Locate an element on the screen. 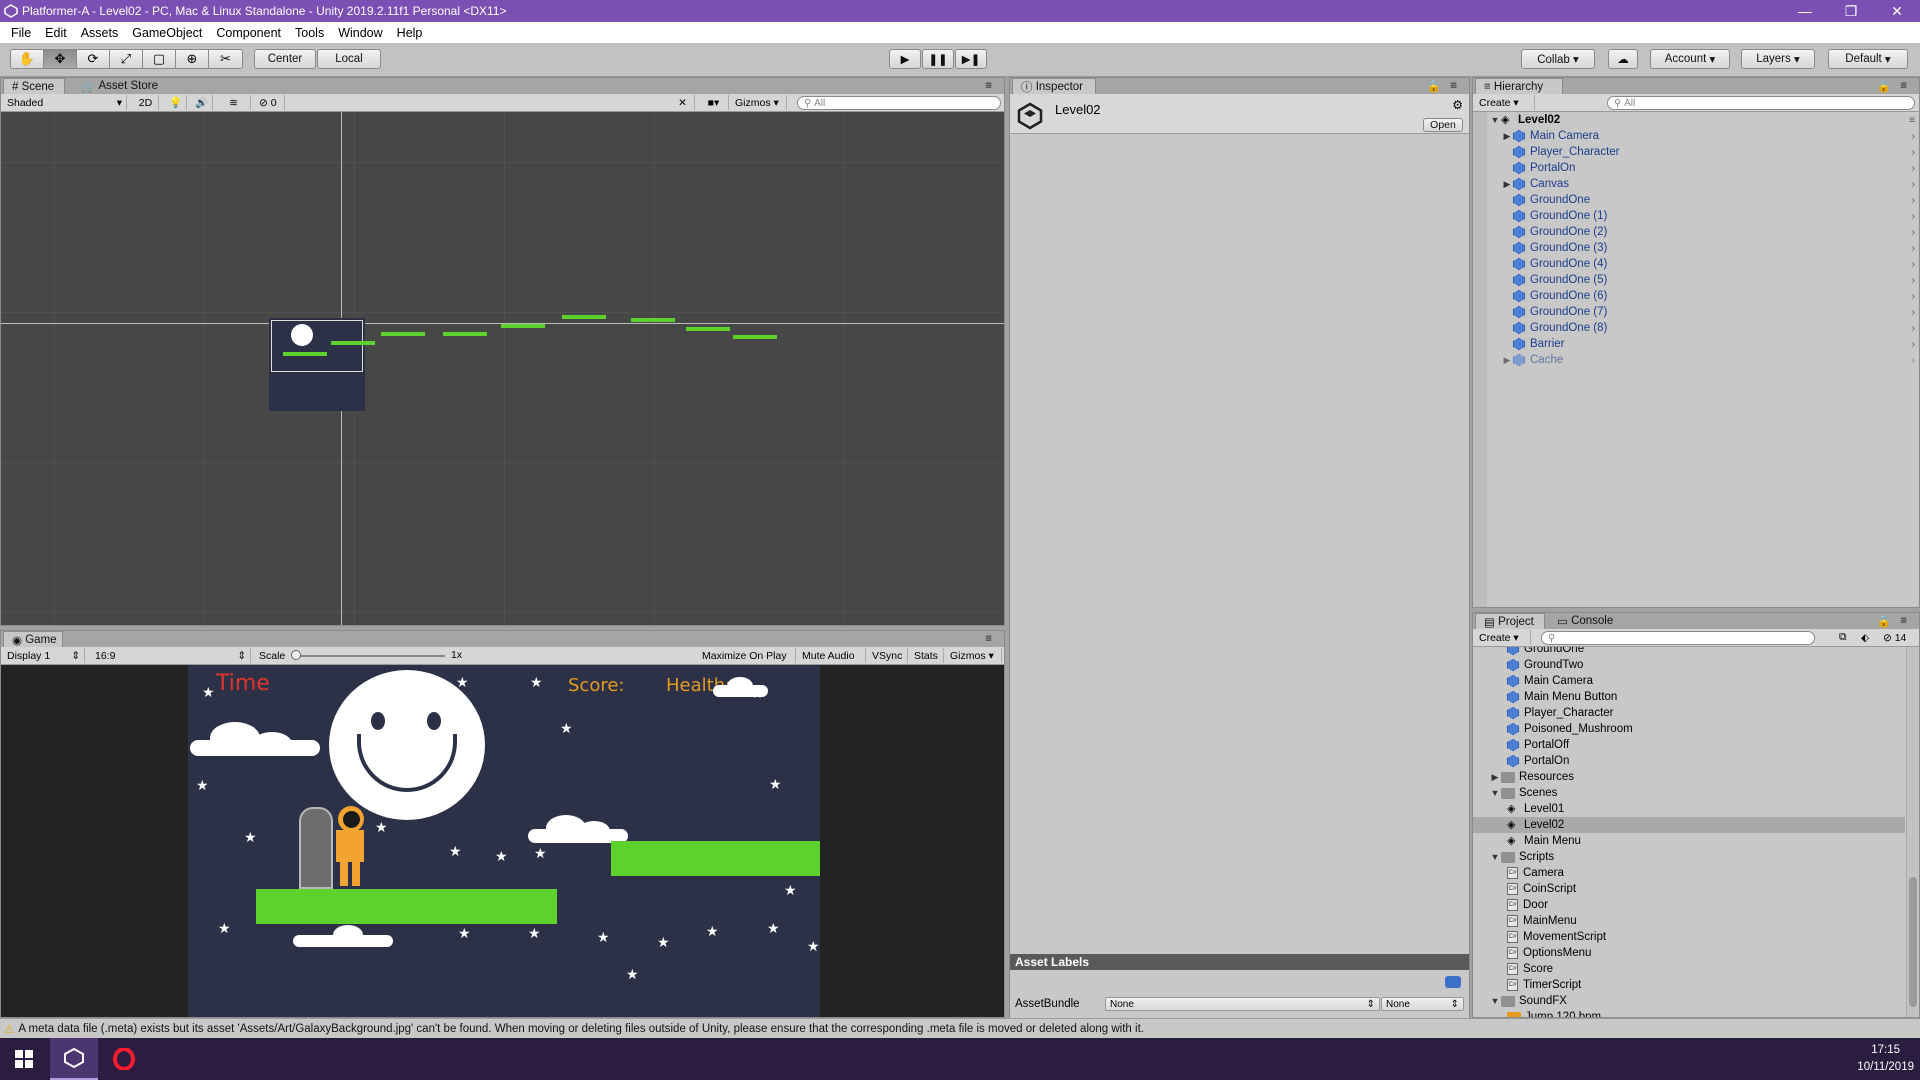  move-tool-icon: ✥ is located at coordinates (60, 59).